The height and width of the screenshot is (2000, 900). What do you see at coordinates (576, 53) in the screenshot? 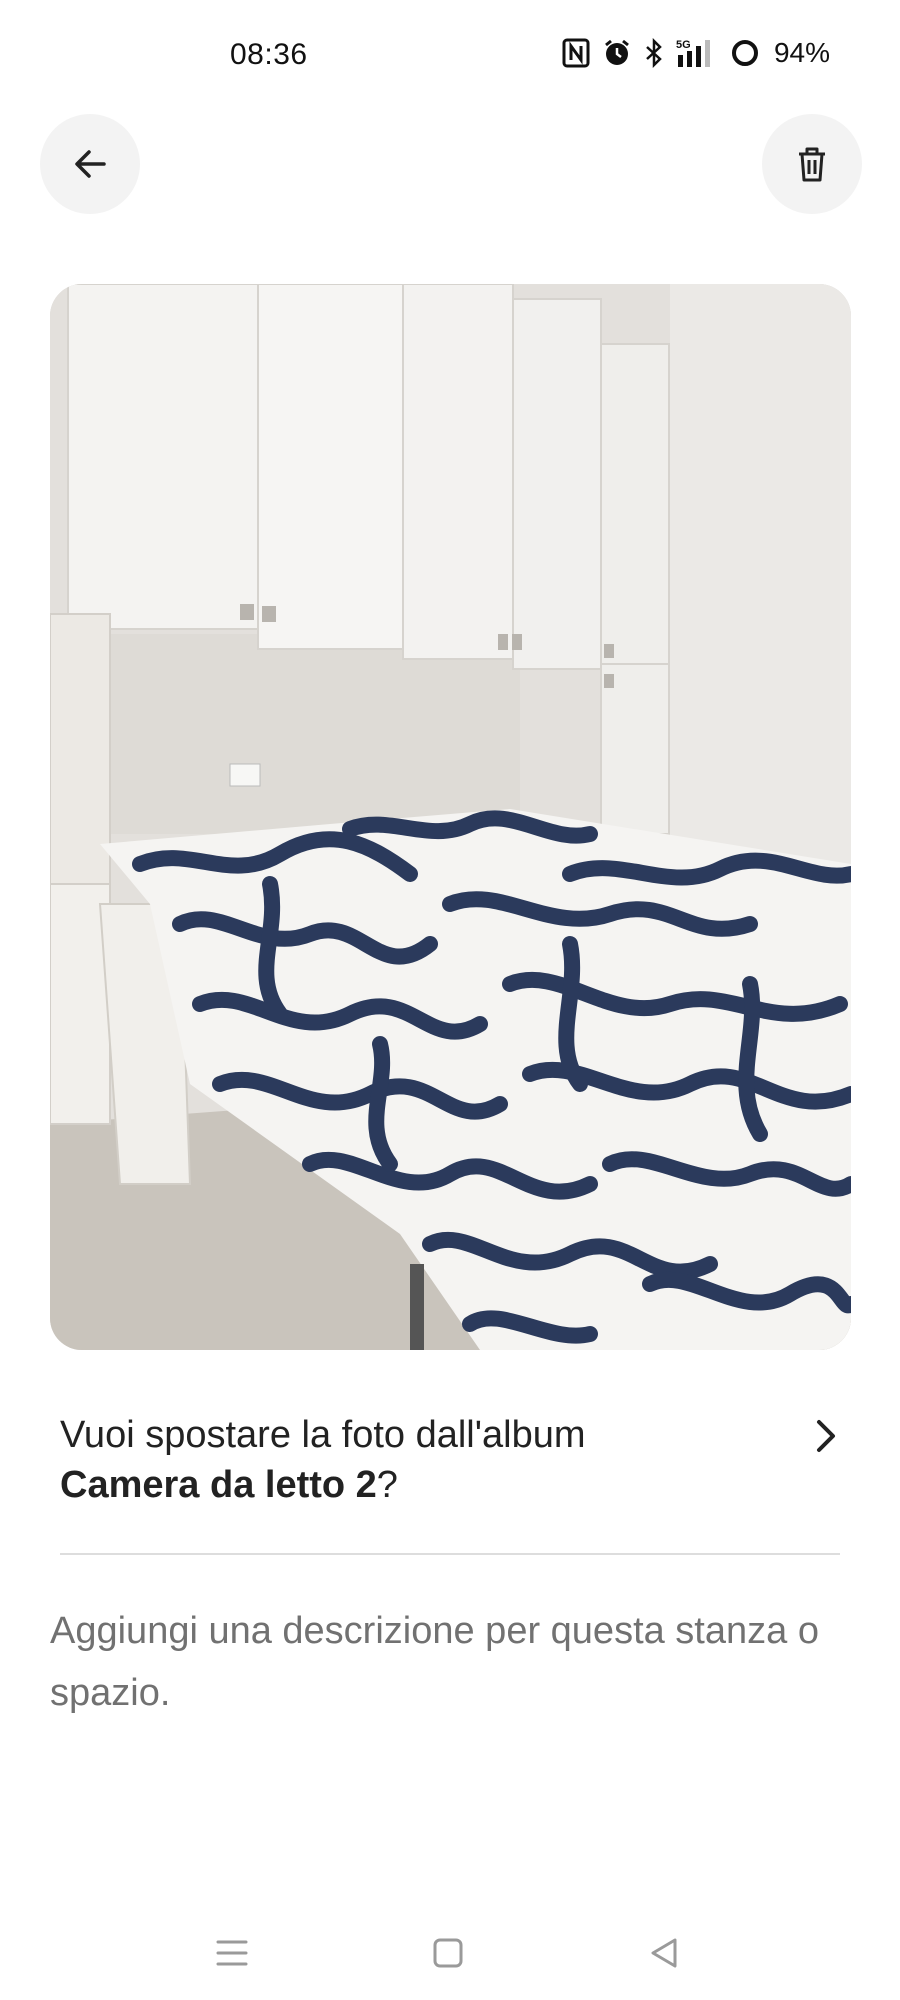
I see `nfc-icon` at bounding box center [576, 53].